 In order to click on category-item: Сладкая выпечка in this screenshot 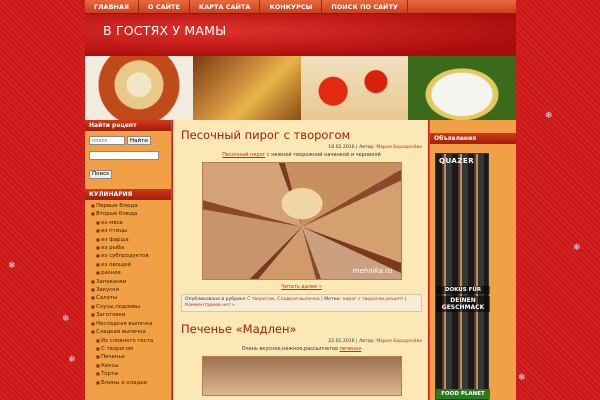, I will do `click(131, 332)`.